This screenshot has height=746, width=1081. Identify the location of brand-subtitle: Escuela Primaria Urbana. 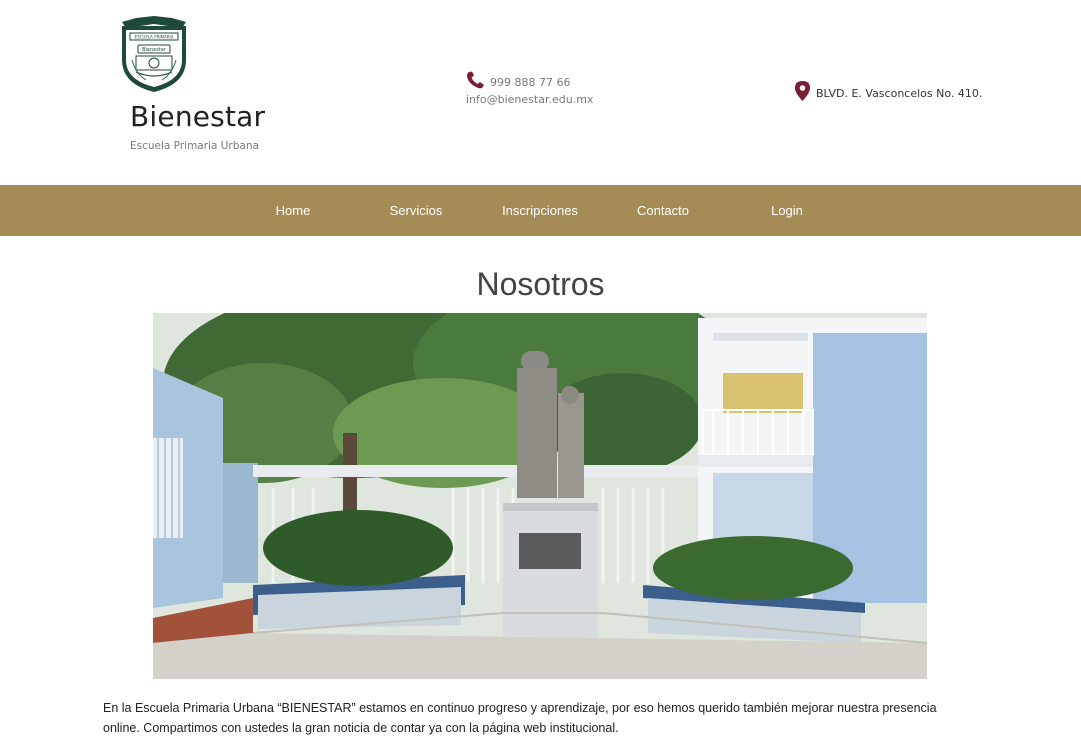
(194, 146).